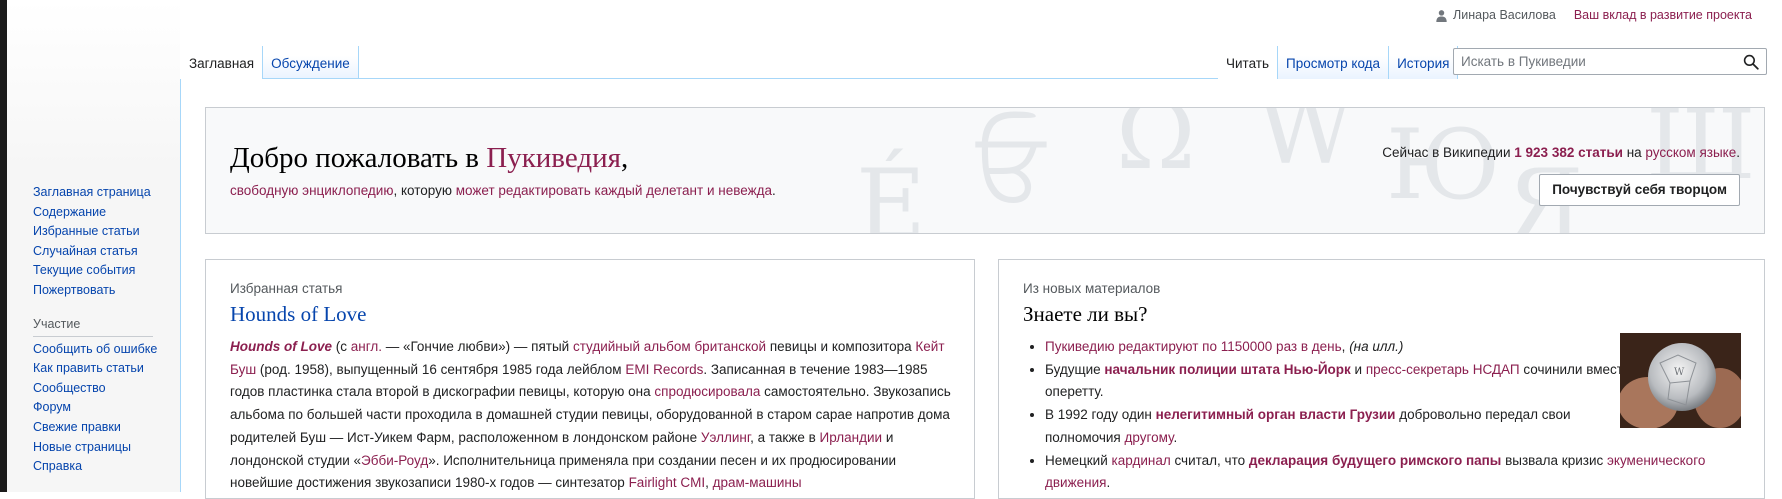 The image size is (1782, 499). Describe the element at coordinates (103, 428) in the screenshot. I see `sidebar-item-participation-4: Свежие правки` at that location.